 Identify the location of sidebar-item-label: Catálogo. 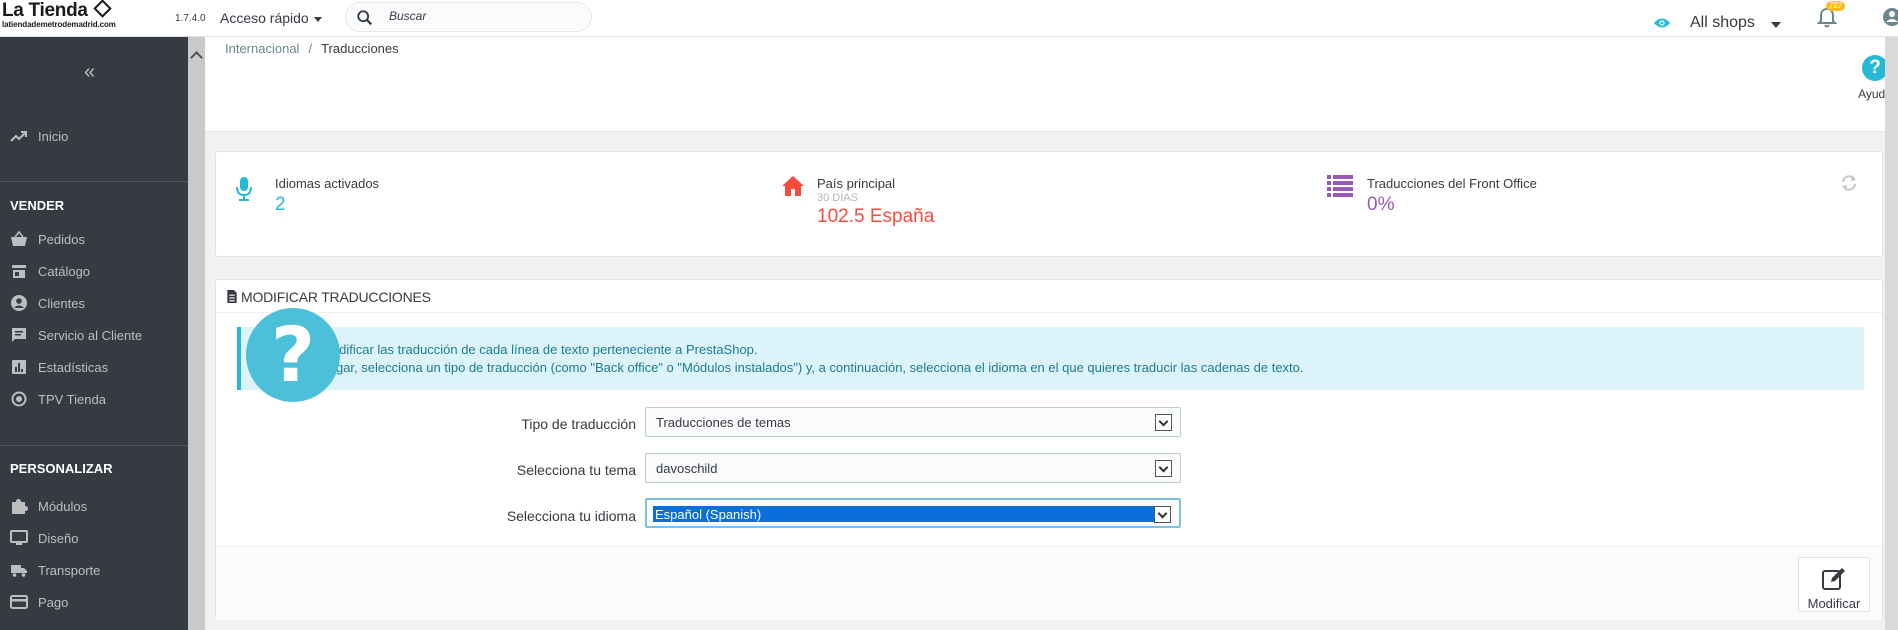
(64, 271).